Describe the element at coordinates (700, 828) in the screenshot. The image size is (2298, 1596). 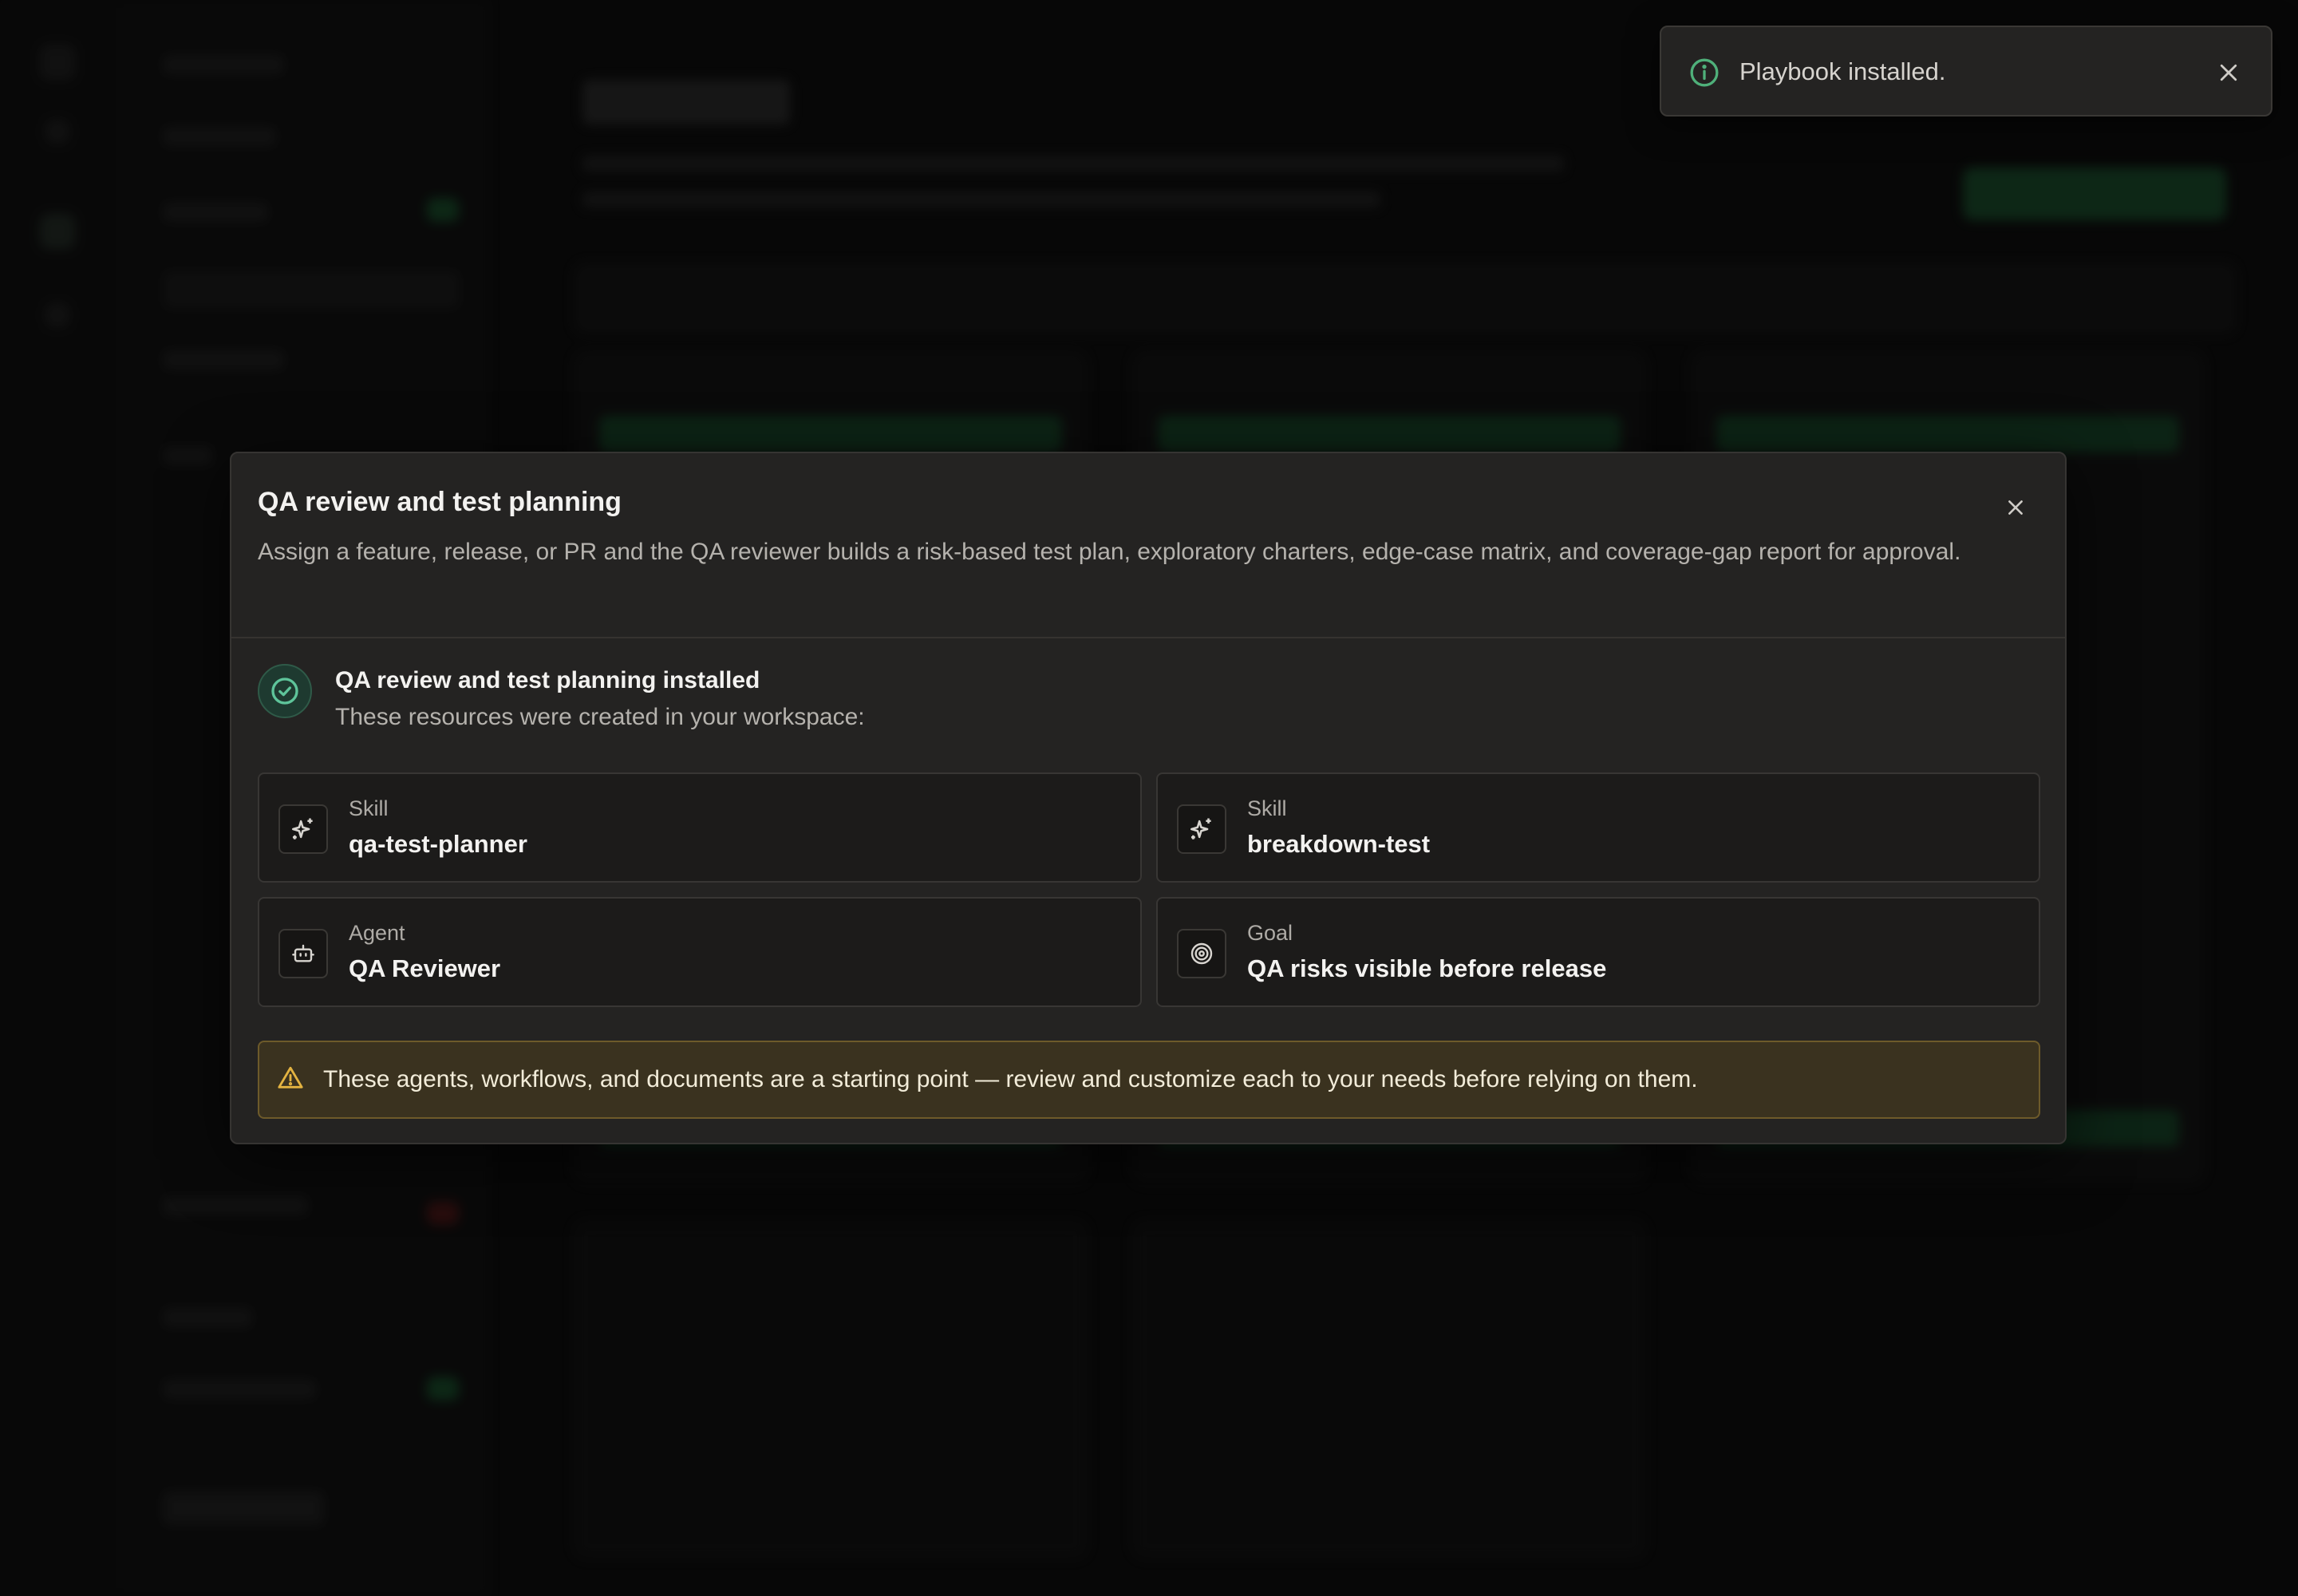
I see `resource-card-skill: Skill qa-test-planner` at that location.